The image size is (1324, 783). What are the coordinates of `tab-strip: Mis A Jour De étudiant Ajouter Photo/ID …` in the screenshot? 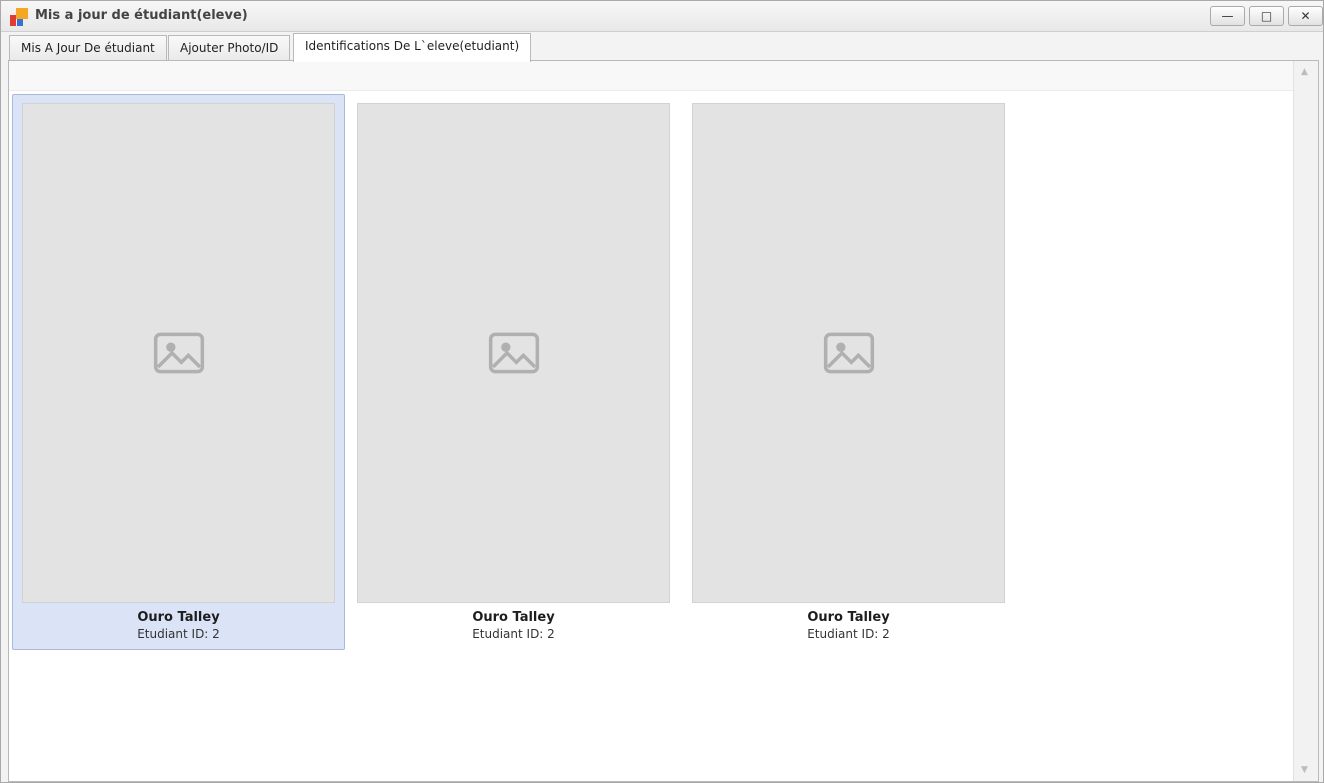 It's located at (666, 47).